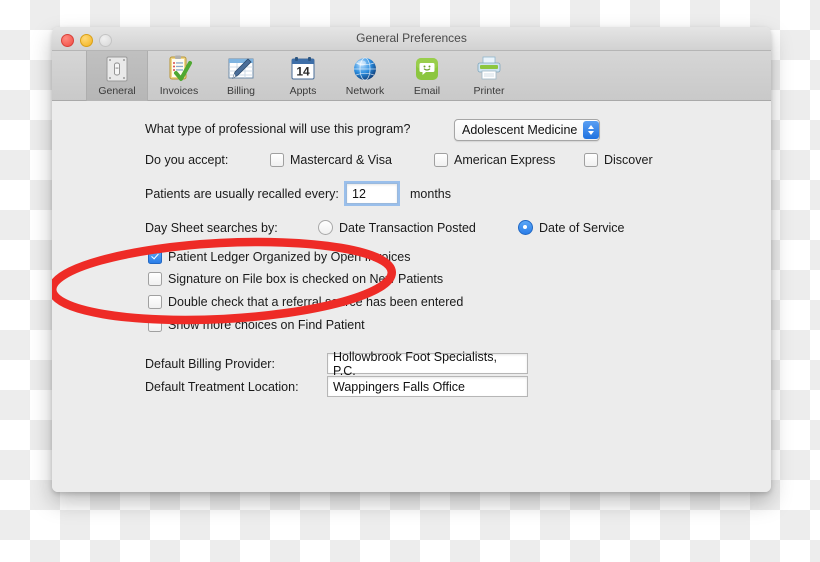 The height and width of the screenshot is (562, 820). What do you see at coordinates (372, 193) in the screenshot?
I see `recall-months-input: 12` at bounding box center [372, 193].